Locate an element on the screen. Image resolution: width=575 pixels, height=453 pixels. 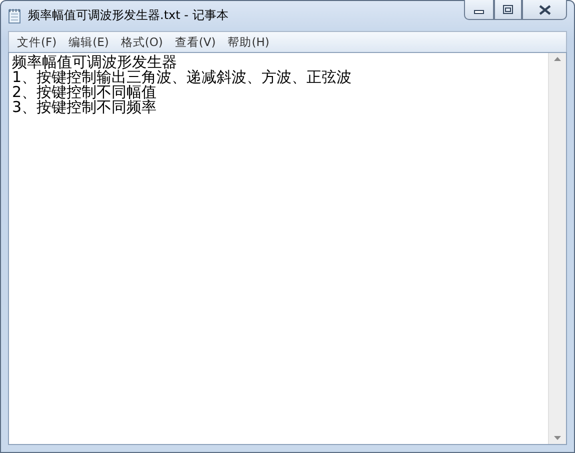
scroll-down-icon is located at coordinates (557, 438).